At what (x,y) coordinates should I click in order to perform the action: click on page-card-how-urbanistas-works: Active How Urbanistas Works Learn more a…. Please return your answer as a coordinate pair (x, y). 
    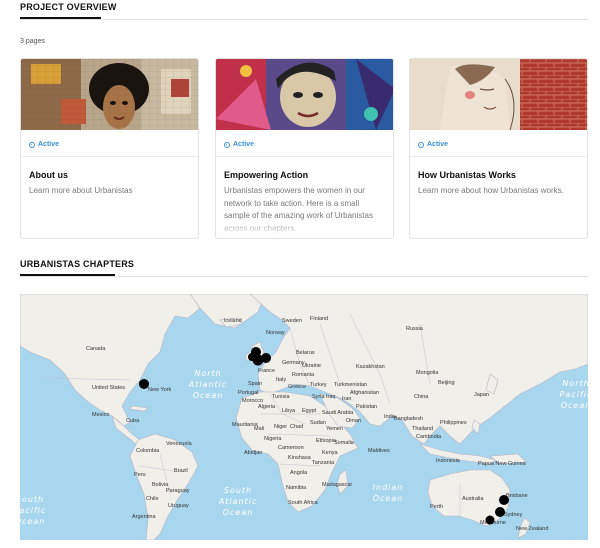
    Looking at the image, I should click on (498, 148).